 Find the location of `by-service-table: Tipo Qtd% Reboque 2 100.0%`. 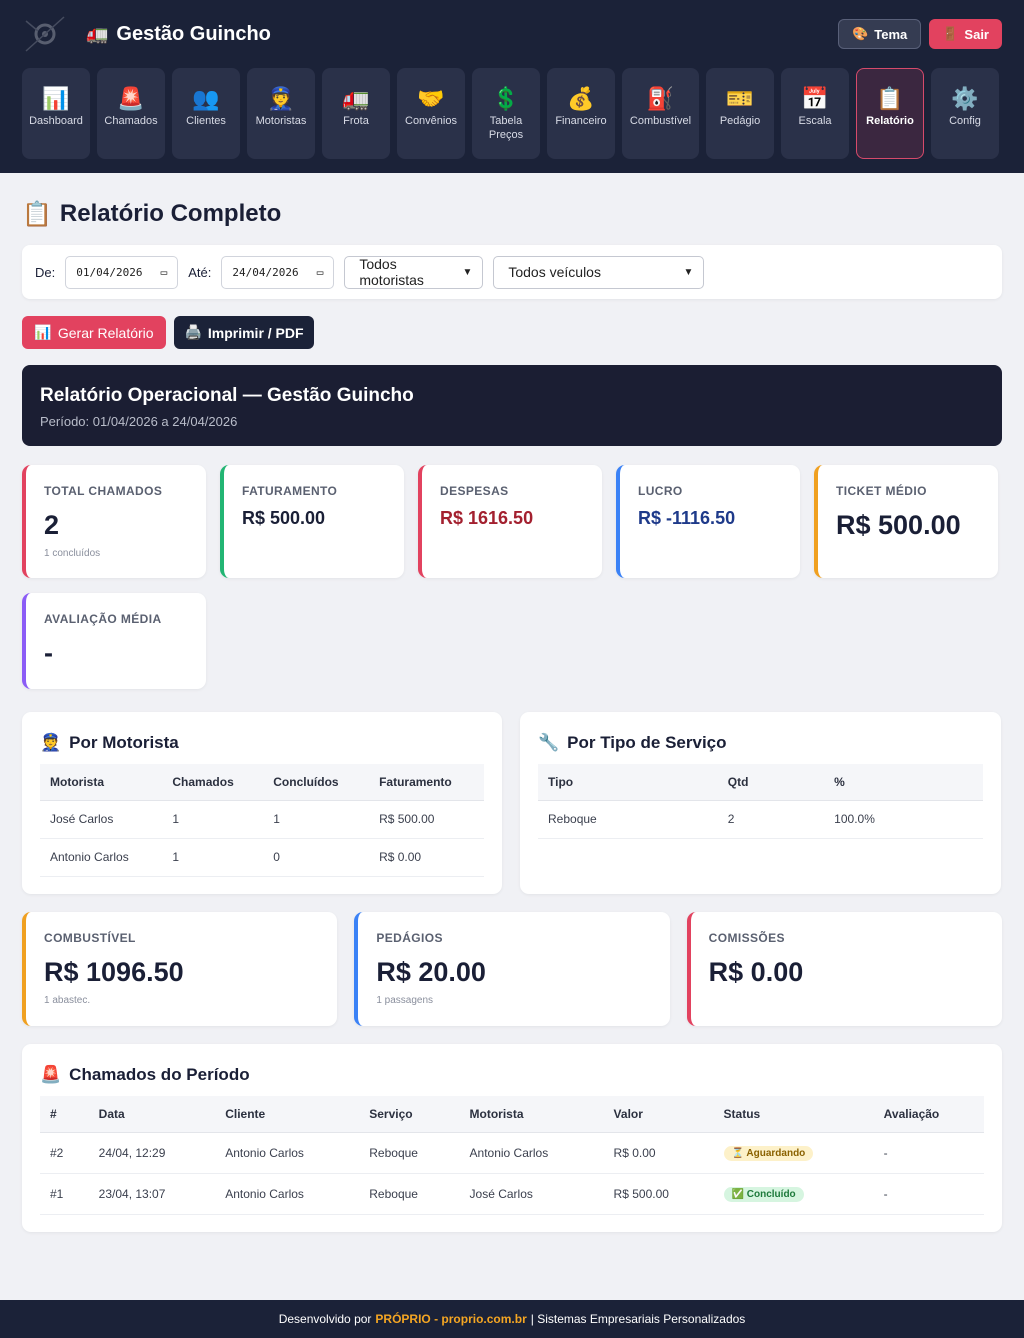

by-service-table: Tipo Qtd% Reboque 2 100.0% is located at coordinates (760, 801).